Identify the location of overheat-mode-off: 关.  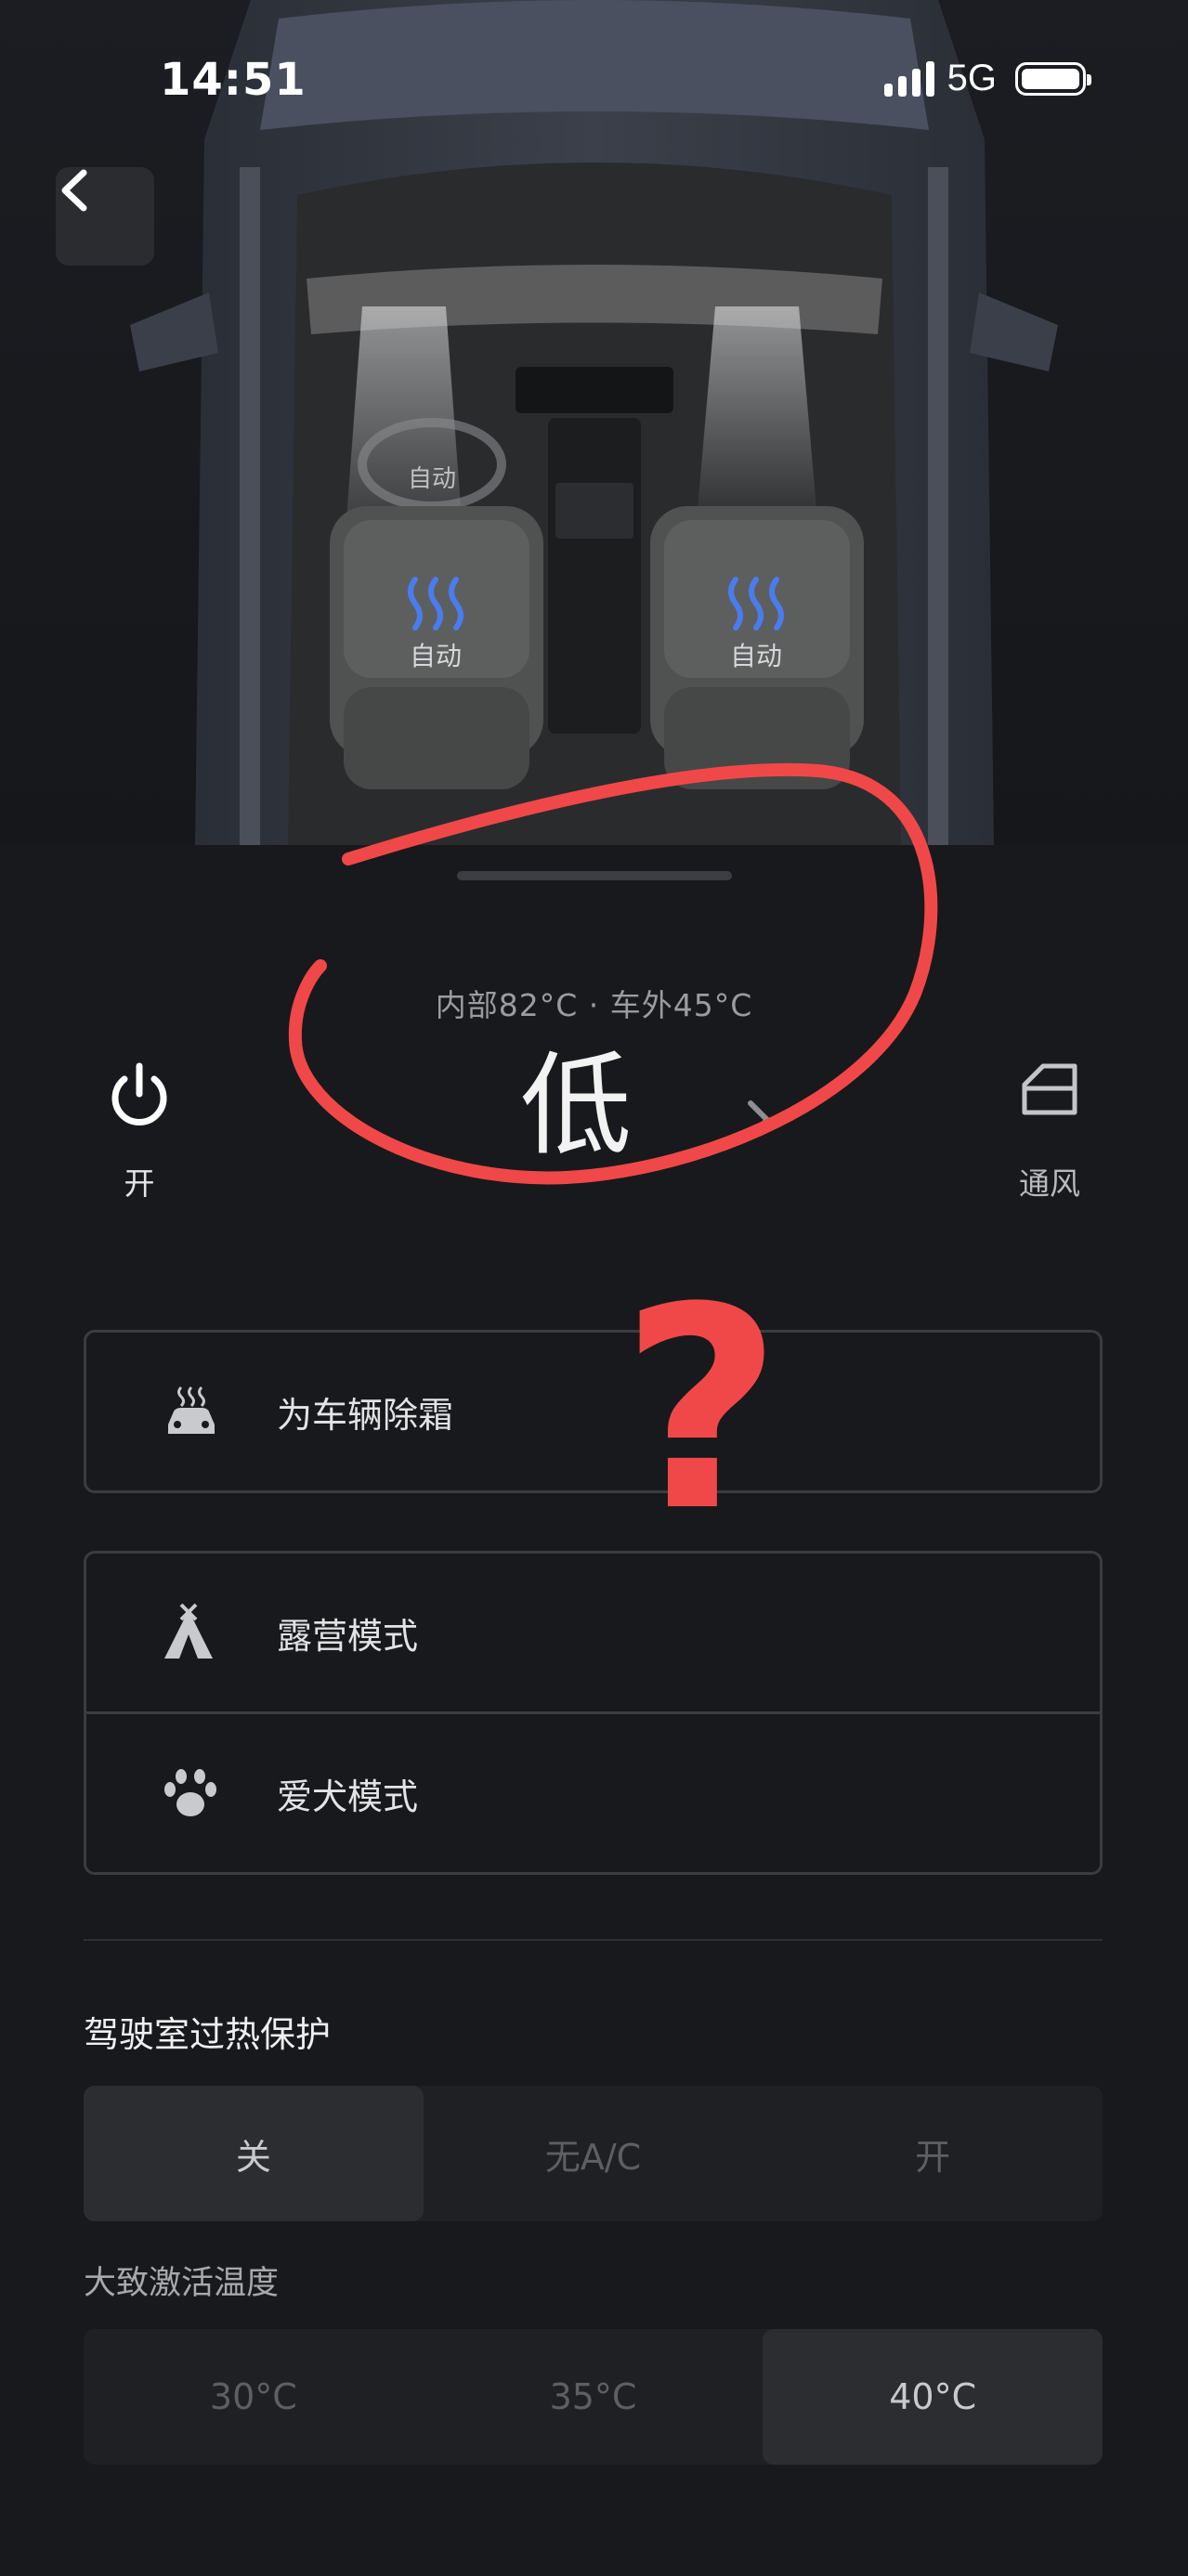
(254, 2153).